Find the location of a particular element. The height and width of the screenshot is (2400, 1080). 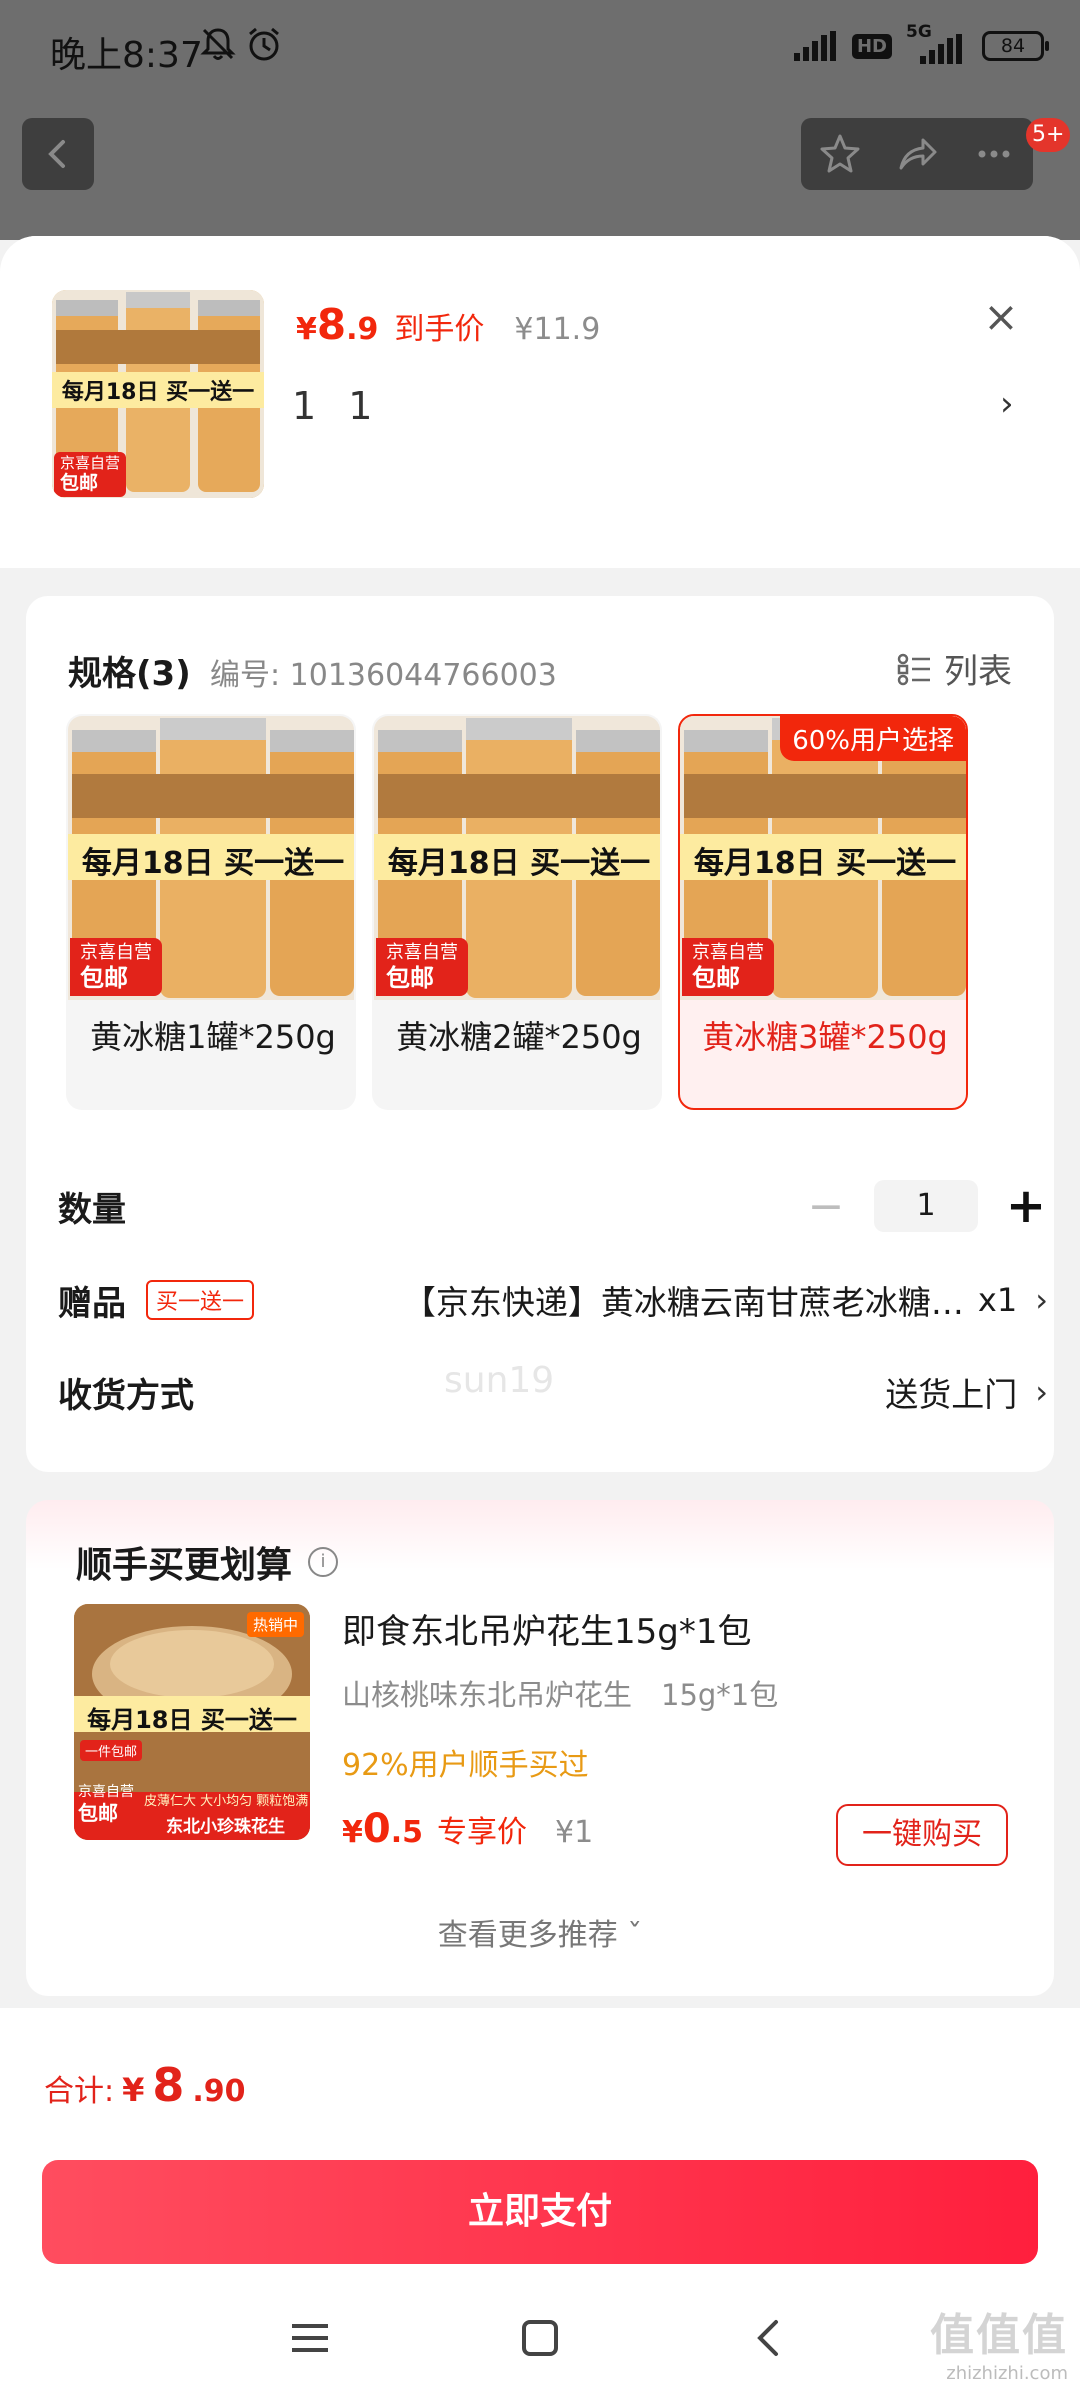

info-icon: i is located at coordinates (323, 1562).